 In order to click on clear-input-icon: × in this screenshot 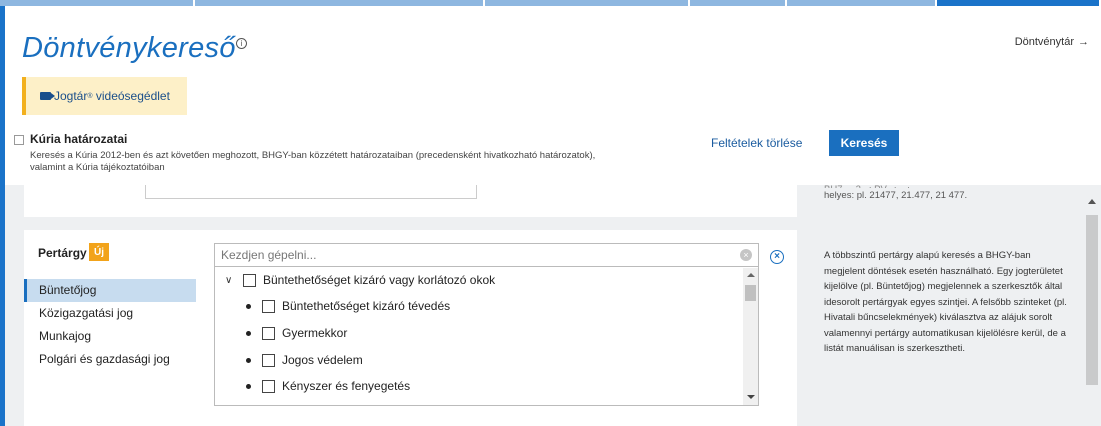, I will do `click(746, 255)`.